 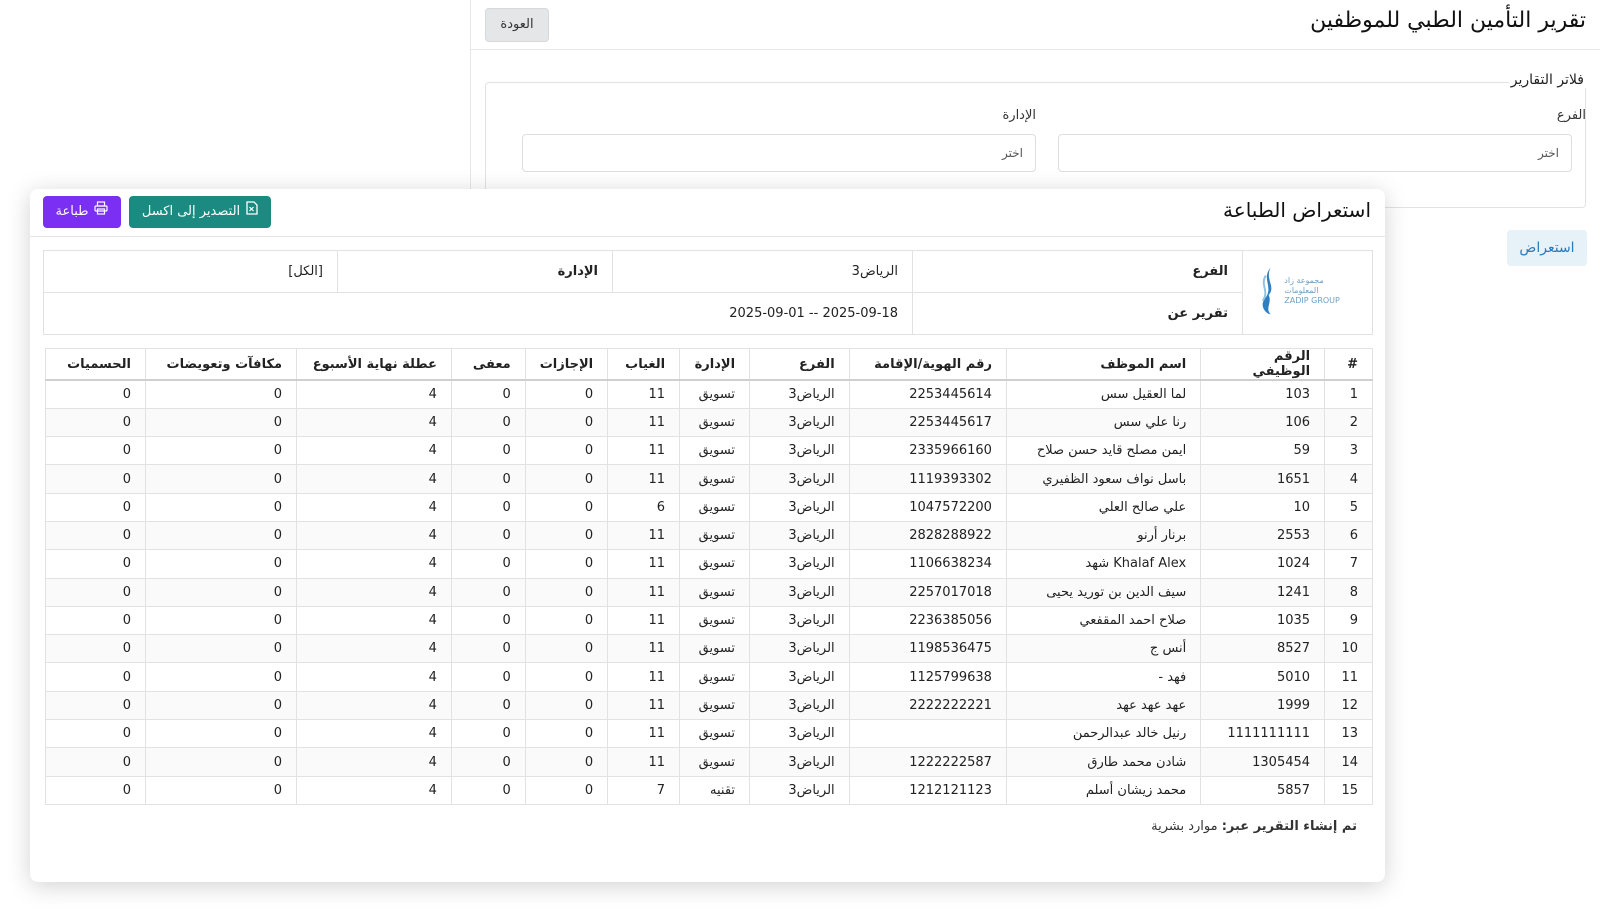 What do you see at coordinates (1103, 479) in the screenshot?
I see `table-cell: باسل نواف سعود الظفيري` at bounding box center [1103, 479].